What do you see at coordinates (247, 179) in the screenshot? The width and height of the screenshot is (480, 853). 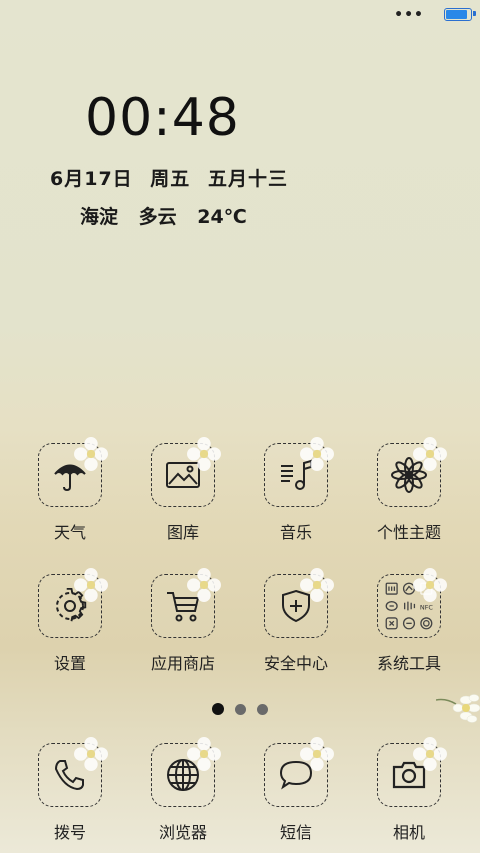 I see `lunar-date-text: 五月十三` at bounding box center [247, 179].